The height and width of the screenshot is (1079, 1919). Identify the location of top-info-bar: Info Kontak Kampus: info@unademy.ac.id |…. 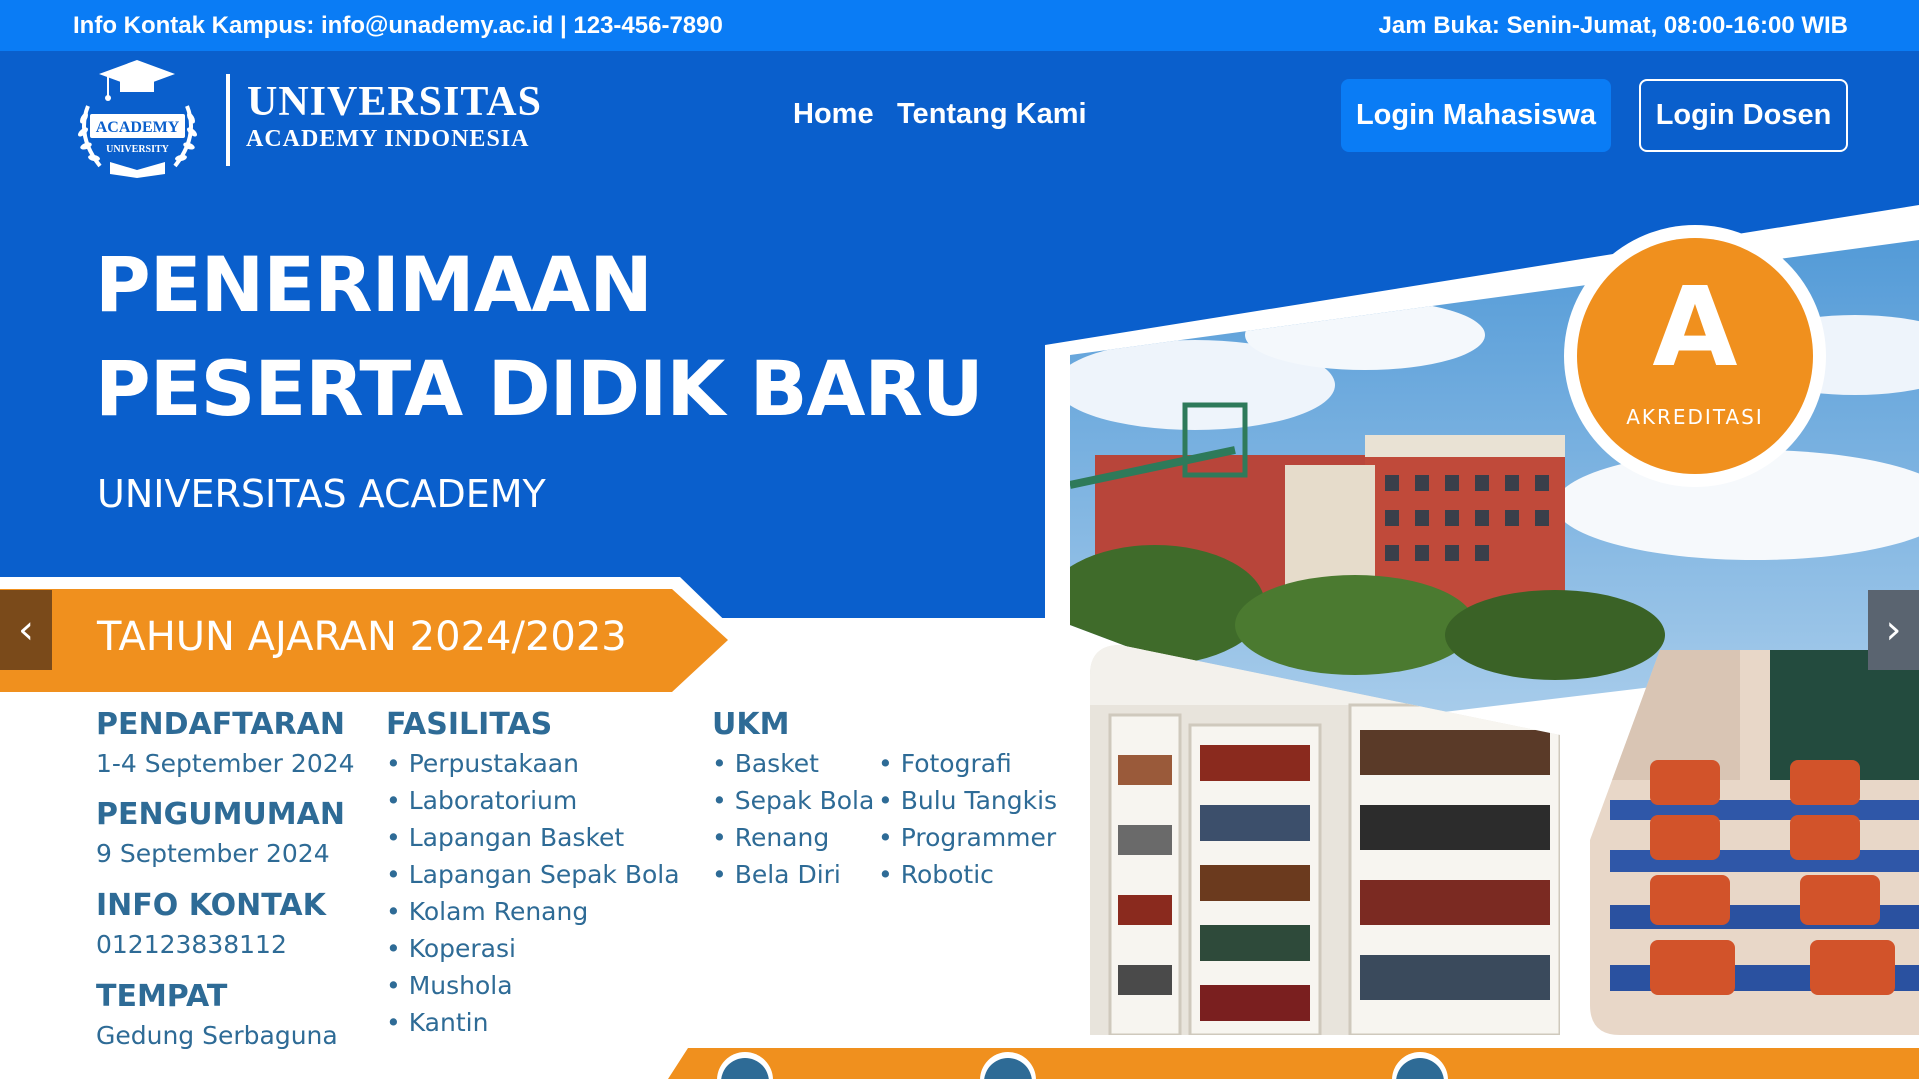
(959, 25).